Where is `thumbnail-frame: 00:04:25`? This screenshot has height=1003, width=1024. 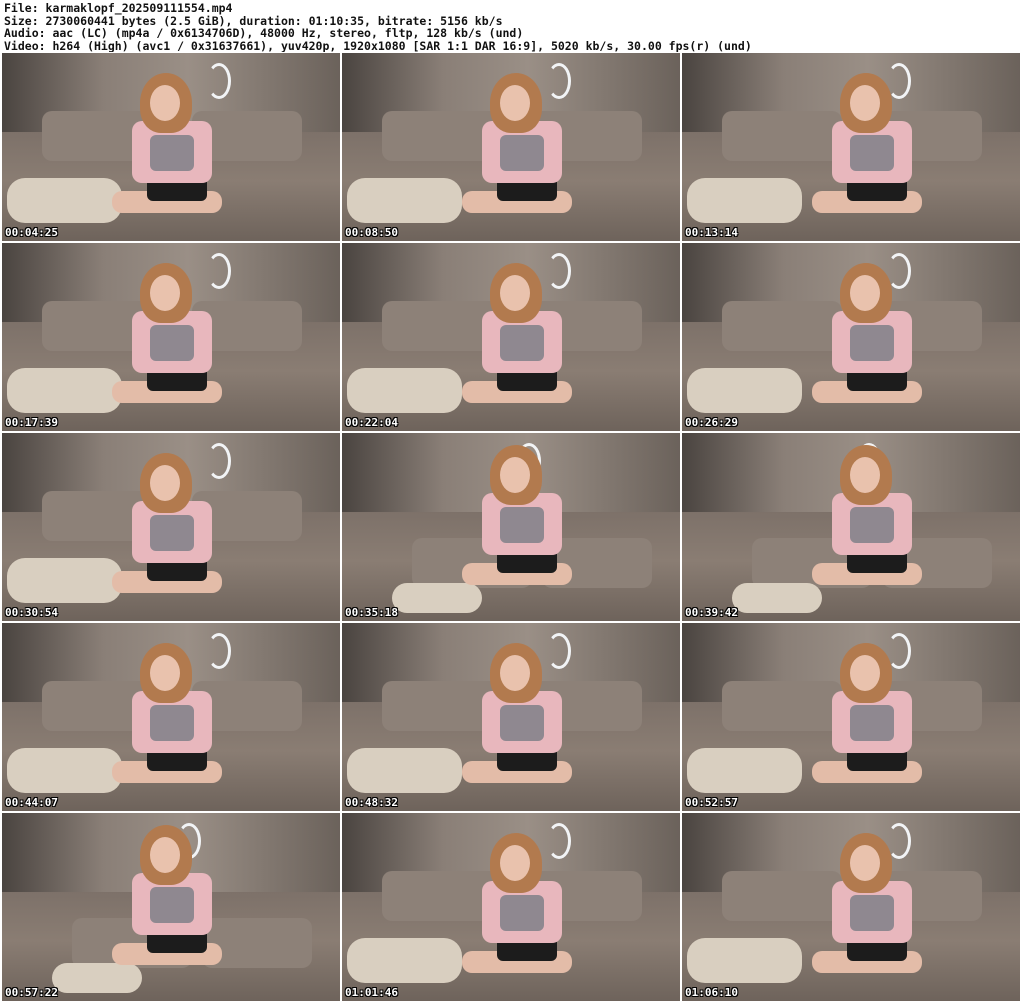 thumbnail-frame: 00:04:25 is located at coordinates (171, 147).